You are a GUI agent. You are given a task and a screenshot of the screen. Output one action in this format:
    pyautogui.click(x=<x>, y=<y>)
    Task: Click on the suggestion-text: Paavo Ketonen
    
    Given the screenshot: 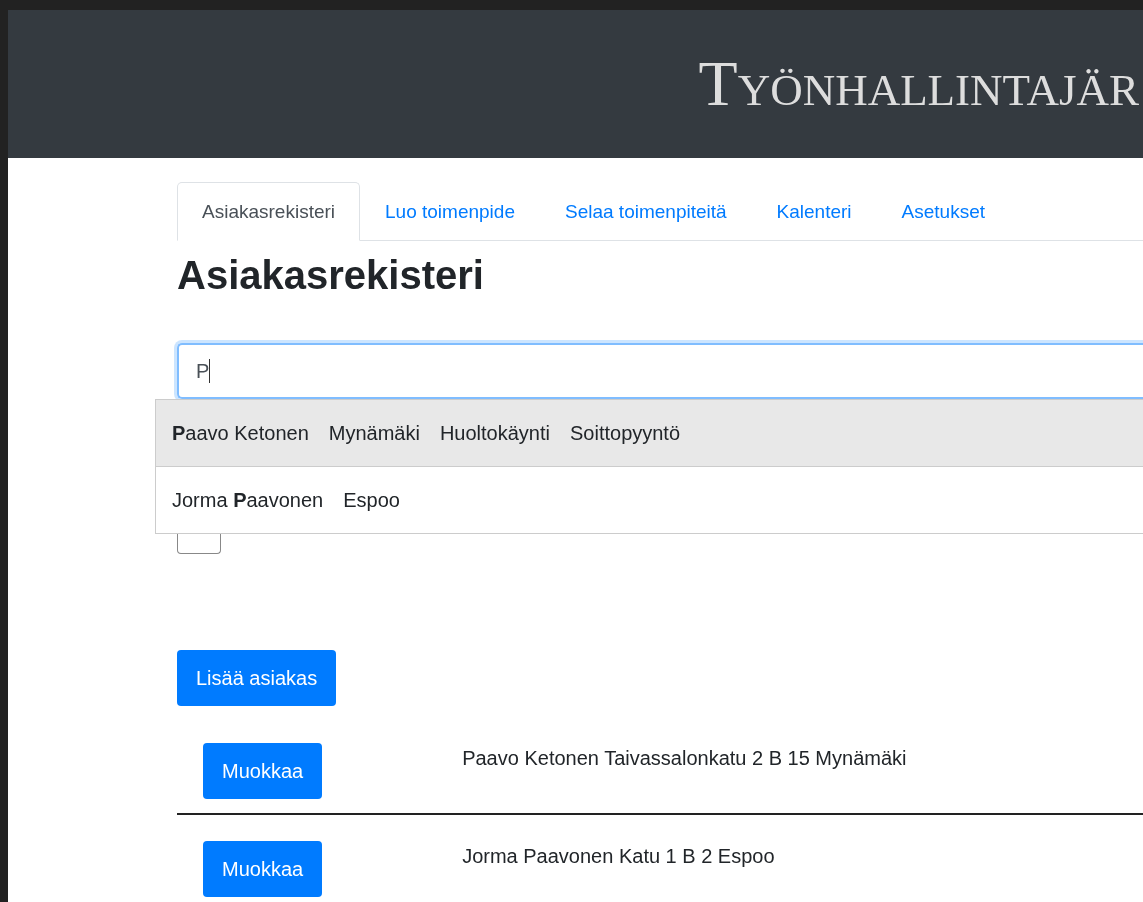 What is the action you would take?
    pyautogui.click(x=240, y=433)
    